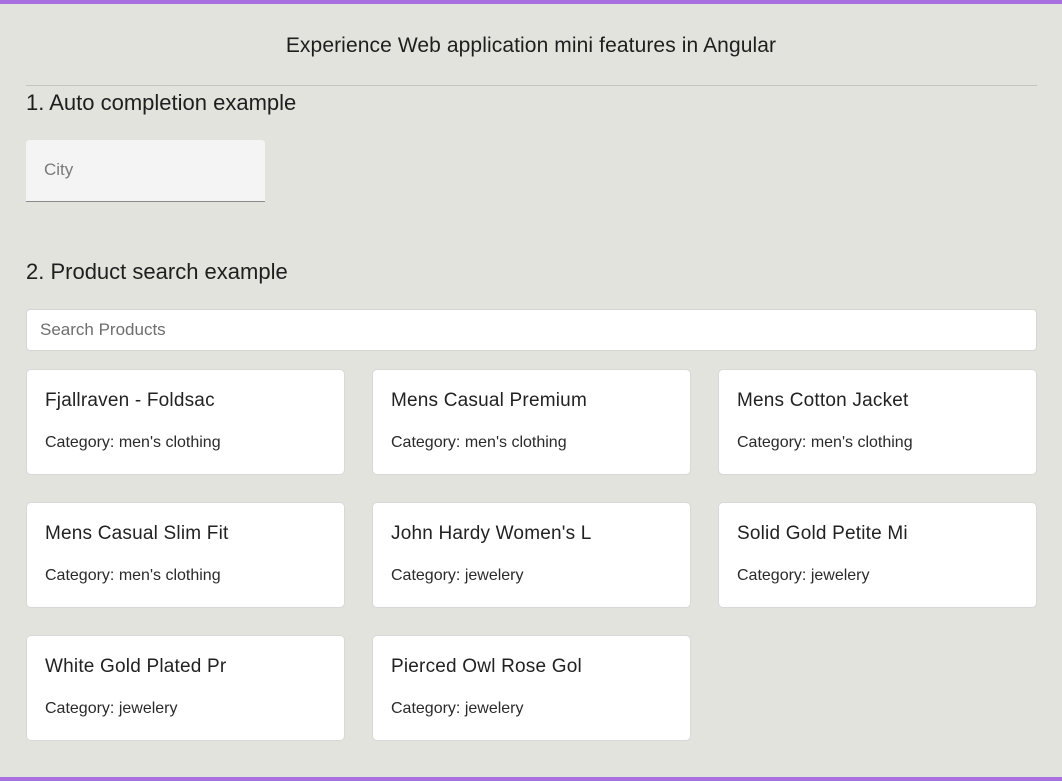  I want to click on product-title: Solid Gold Petite Mi, so click(822, 533).